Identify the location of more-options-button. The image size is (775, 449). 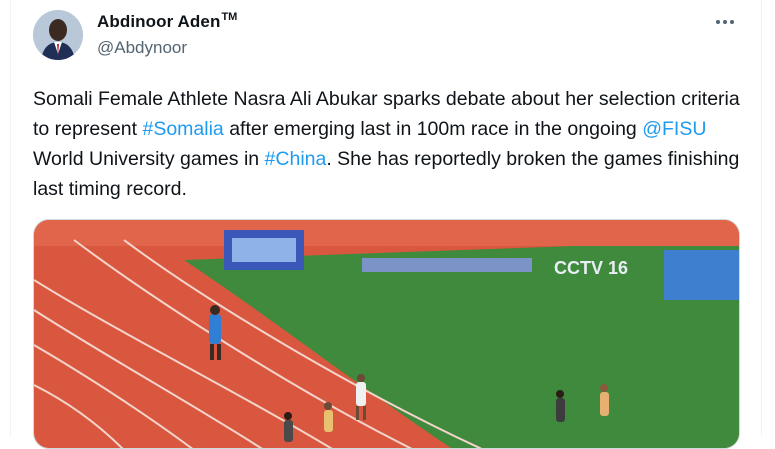
(725, 22).